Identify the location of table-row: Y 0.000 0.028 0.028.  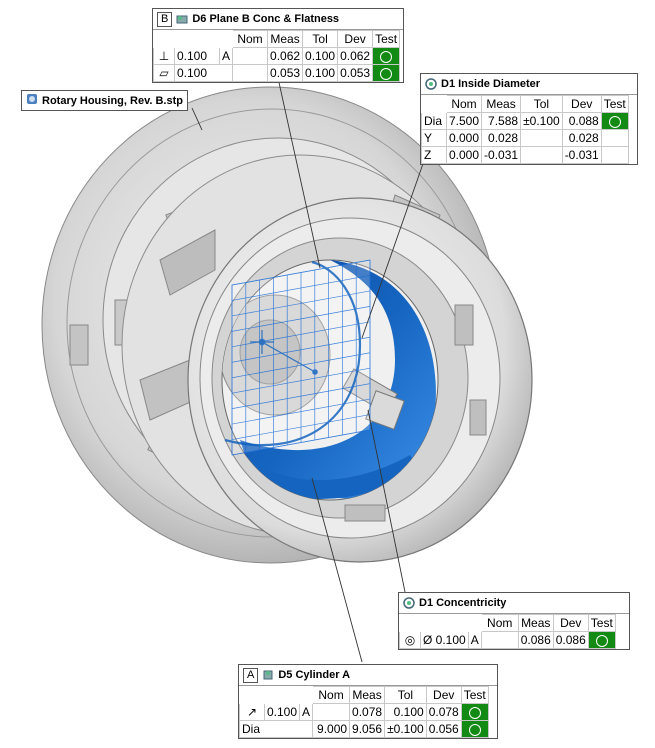
(525, 138).